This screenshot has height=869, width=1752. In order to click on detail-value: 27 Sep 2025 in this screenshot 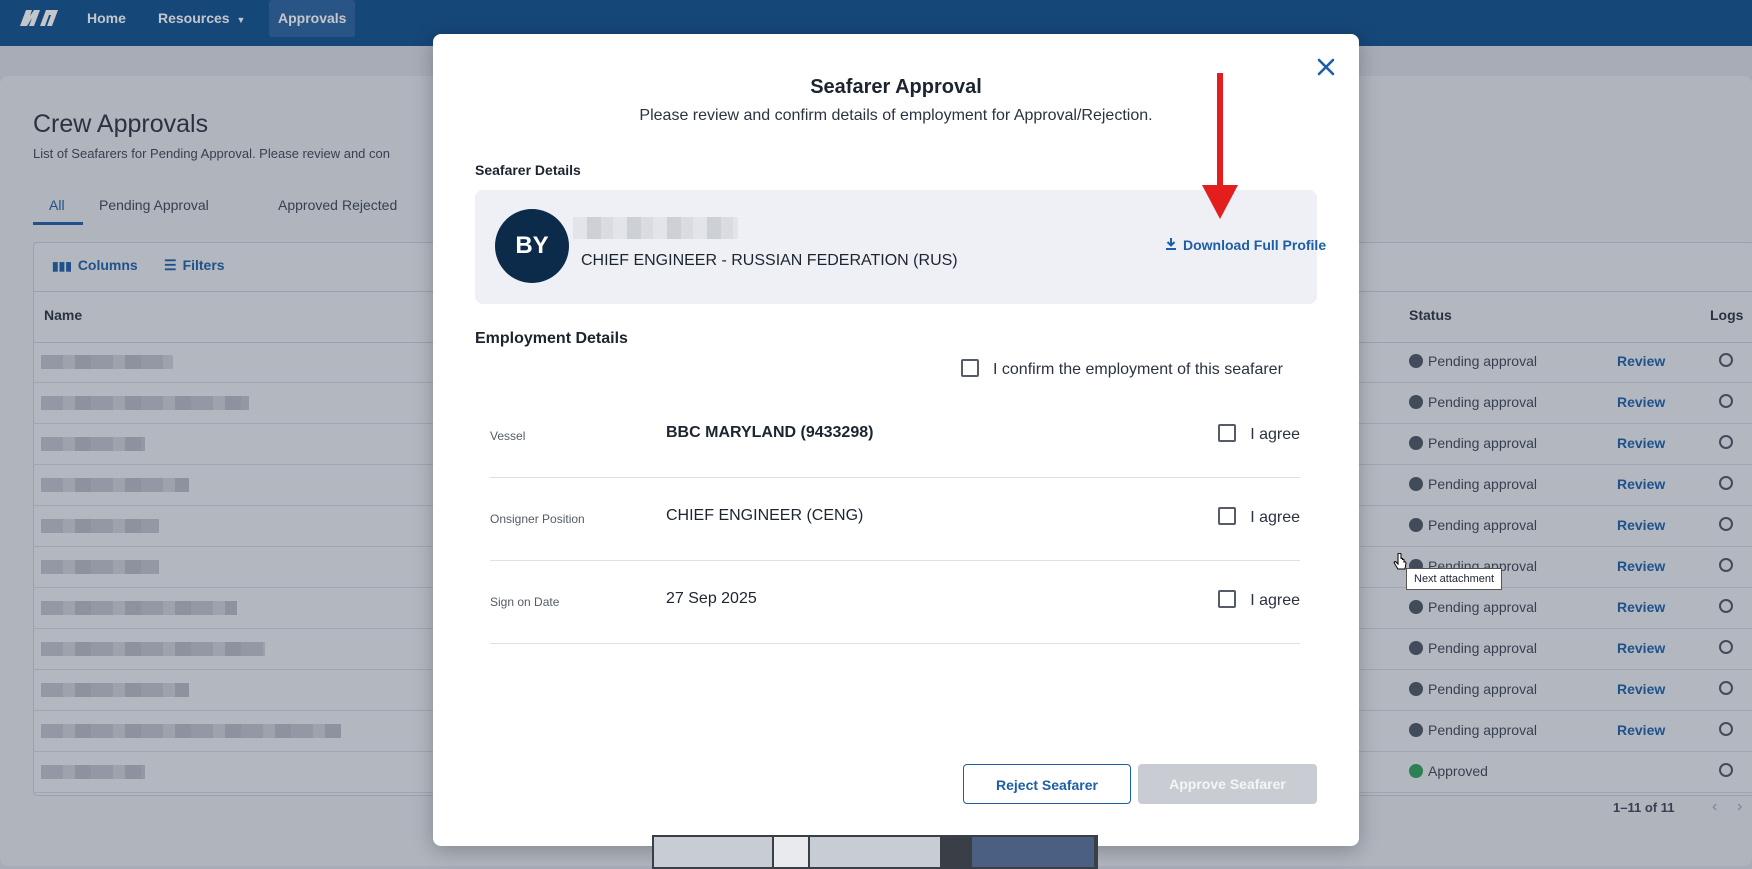, I will do `click(711, 598)`.